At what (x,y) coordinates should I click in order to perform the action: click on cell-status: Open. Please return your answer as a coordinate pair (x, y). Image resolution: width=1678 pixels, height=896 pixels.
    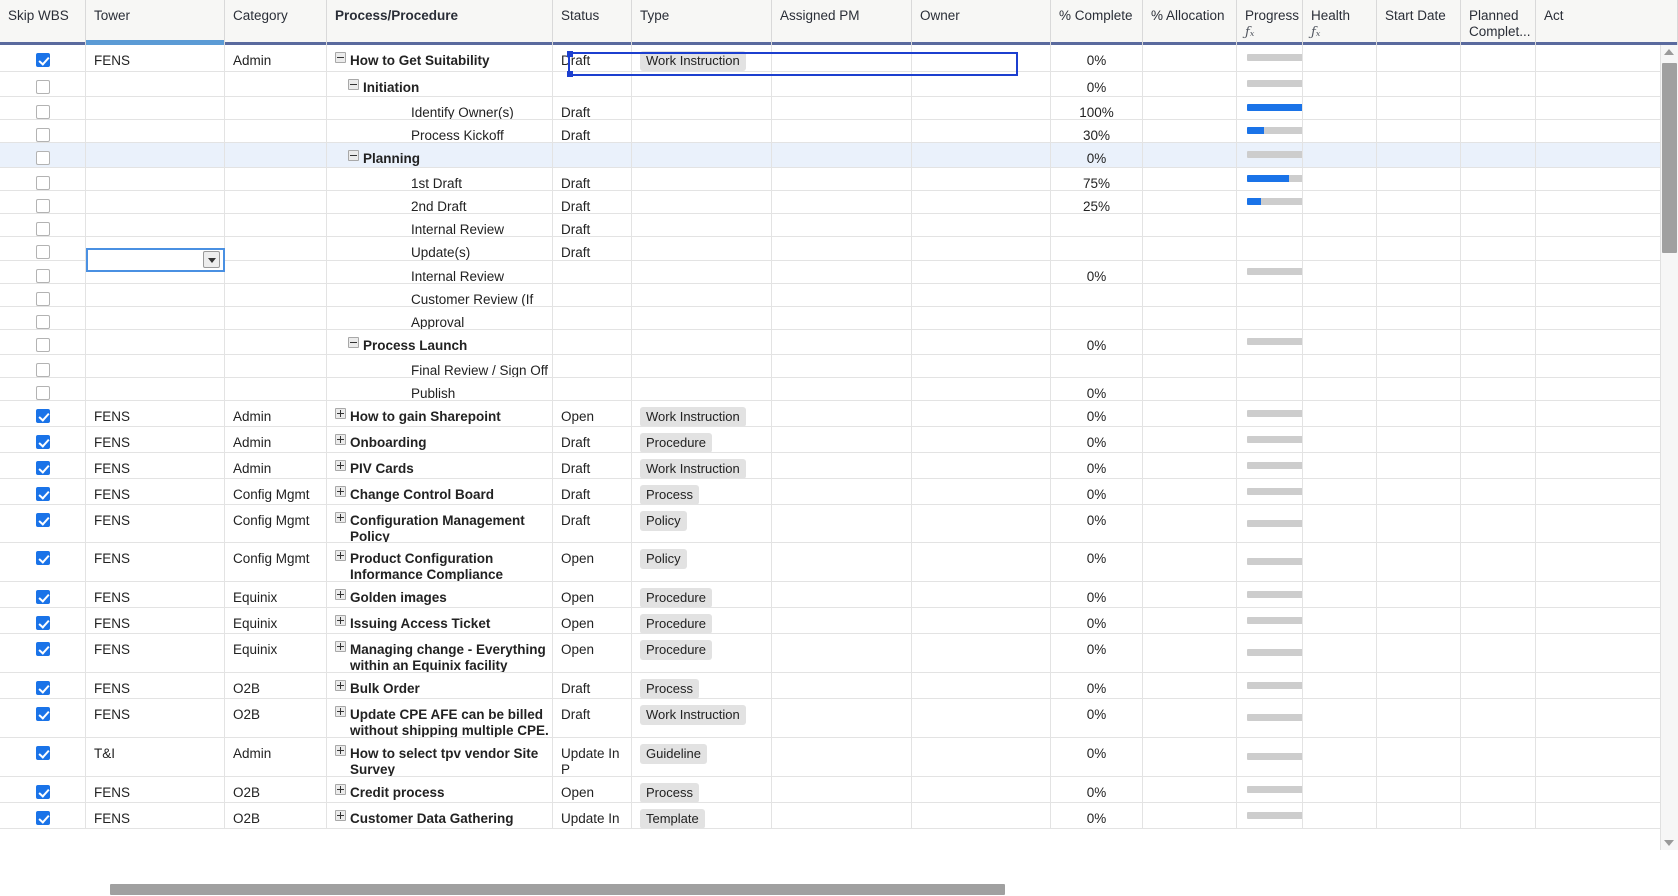
    Looking at the image, I should click on (592, 413).